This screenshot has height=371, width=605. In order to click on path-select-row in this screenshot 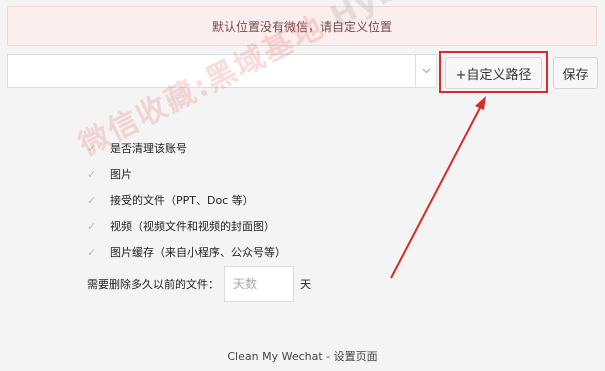, I will do `click(222, 71)`.